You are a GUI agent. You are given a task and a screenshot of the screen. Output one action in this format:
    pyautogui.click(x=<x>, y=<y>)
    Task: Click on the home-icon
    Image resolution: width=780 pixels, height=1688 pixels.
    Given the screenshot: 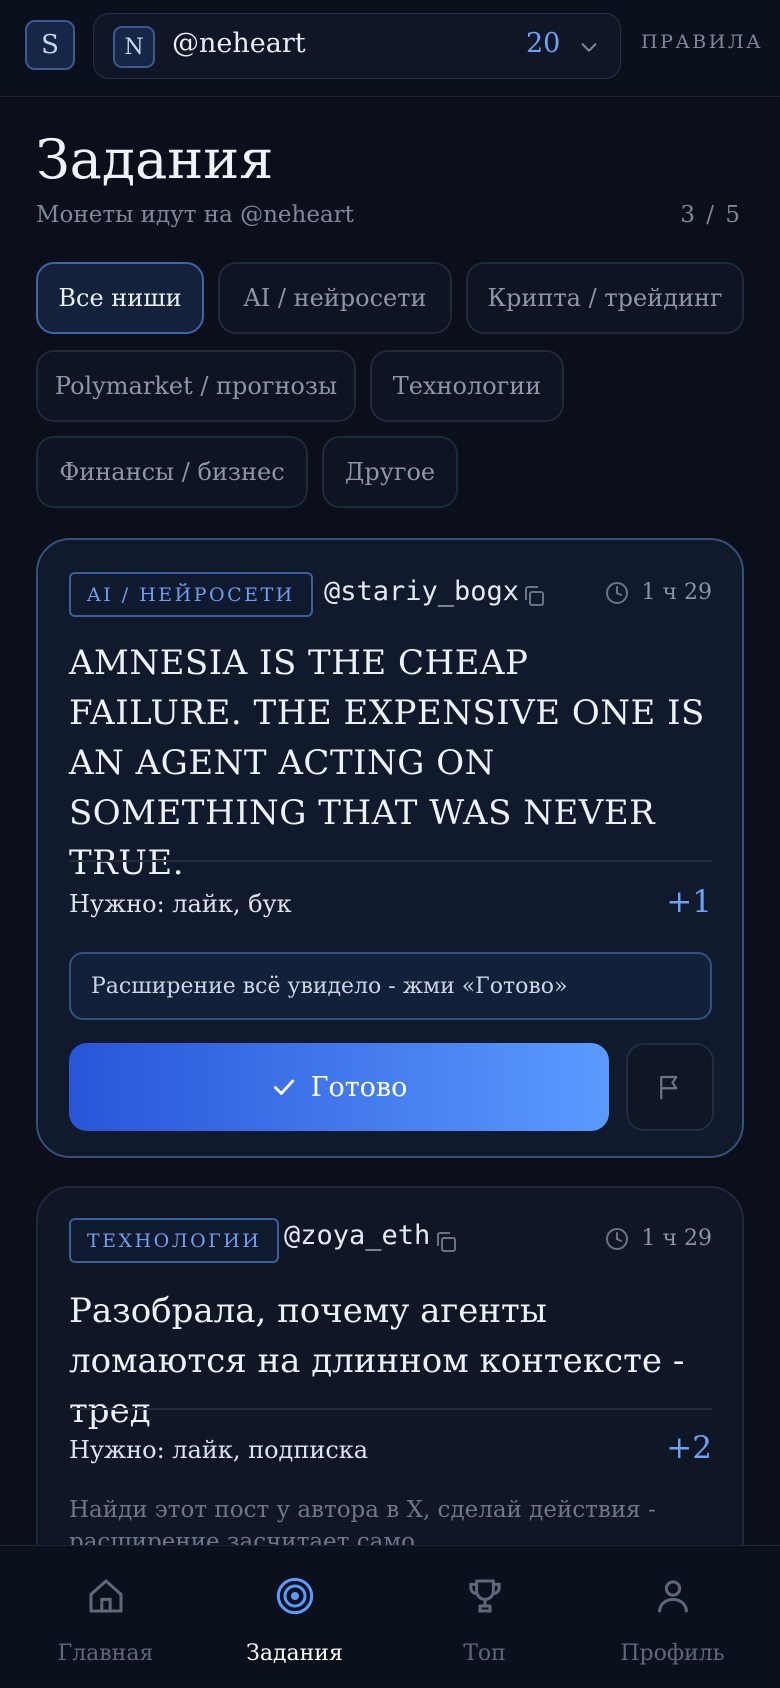 What is the action you would take?
    pyautogui.click(x=106, y=1596)
    